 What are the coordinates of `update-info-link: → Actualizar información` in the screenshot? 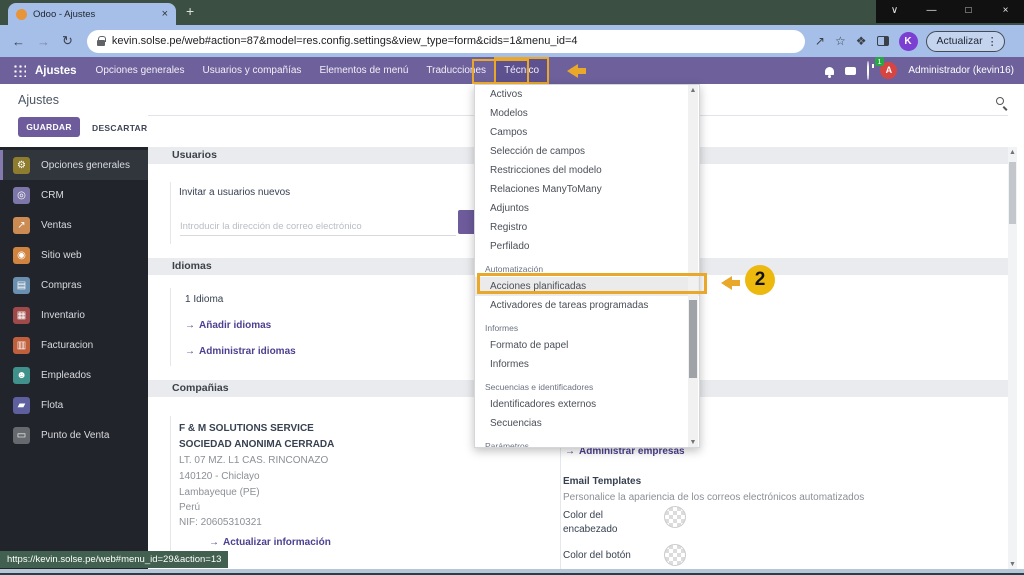 It's located at (270, 542).